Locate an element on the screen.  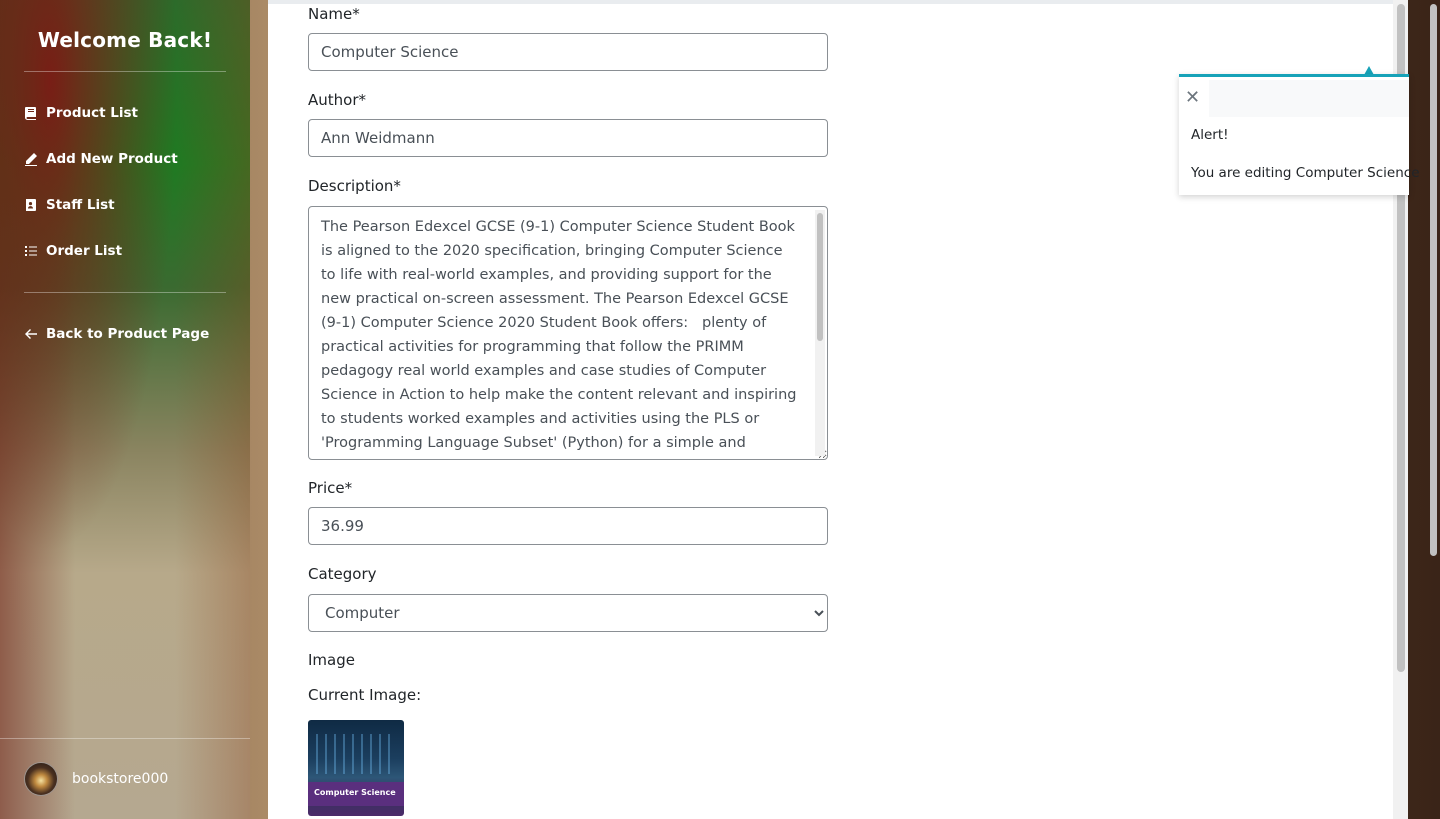
price-input is located at coordinates (568, 526).